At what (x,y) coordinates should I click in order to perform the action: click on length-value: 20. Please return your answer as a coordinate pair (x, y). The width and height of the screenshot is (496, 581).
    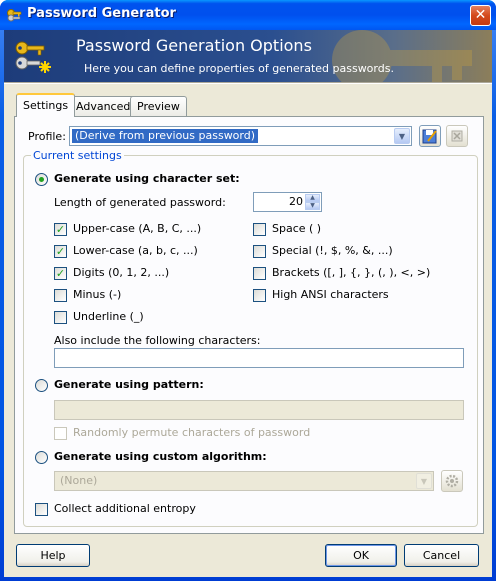
    Looking at the image, I should click on (296, 201).